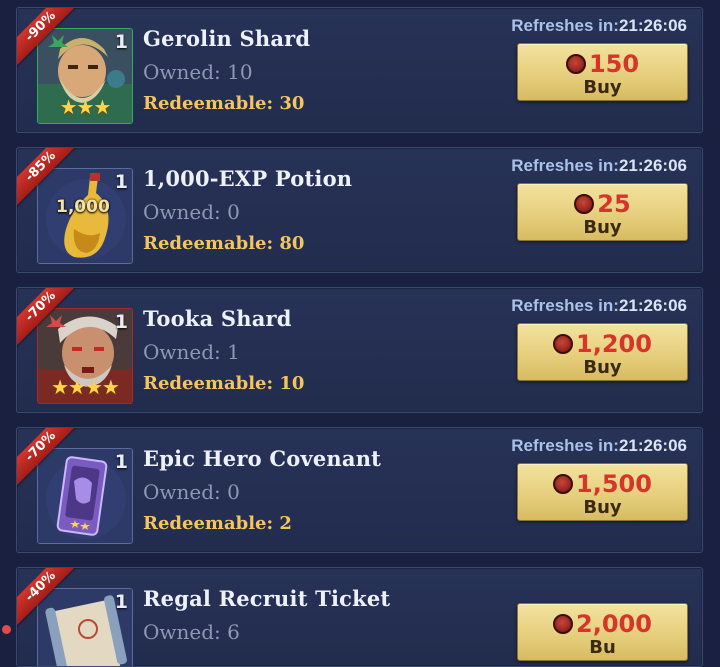 This screenshot has height=667, width=720. I want to click on exp-amount-label: 1,000, so click(83, 207).